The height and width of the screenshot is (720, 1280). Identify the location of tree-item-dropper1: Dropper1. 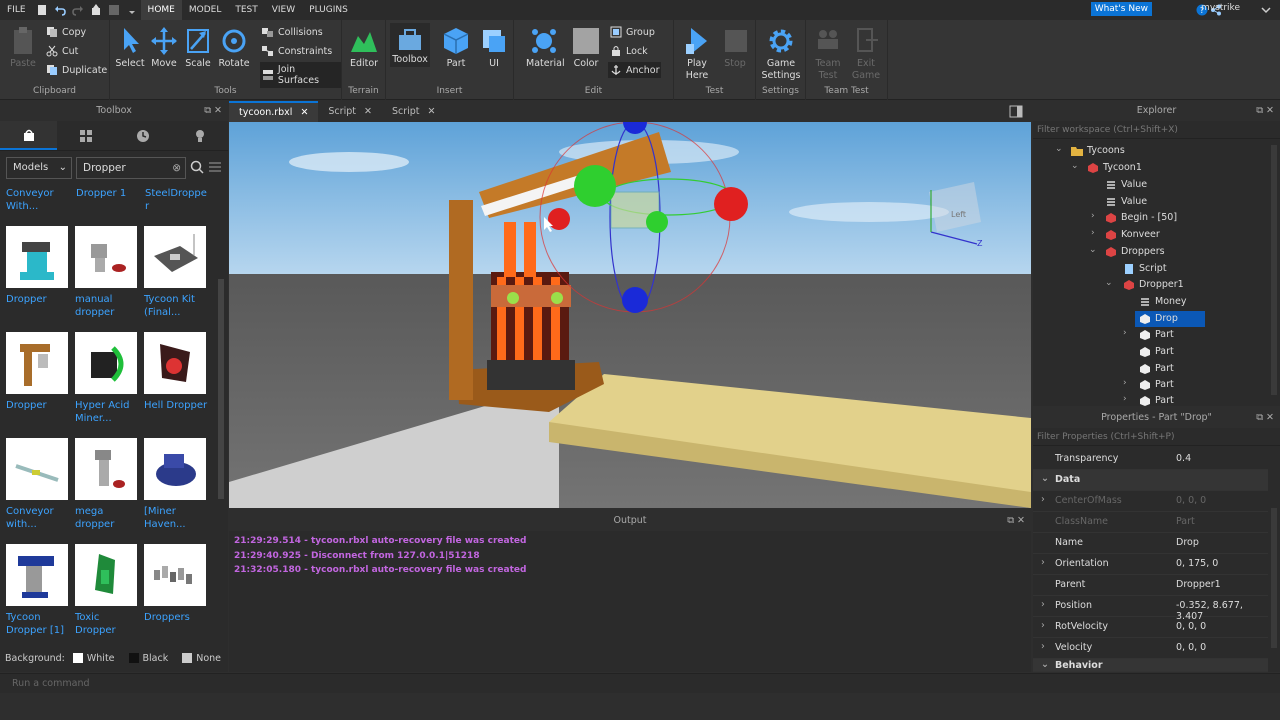
(1153, 285).